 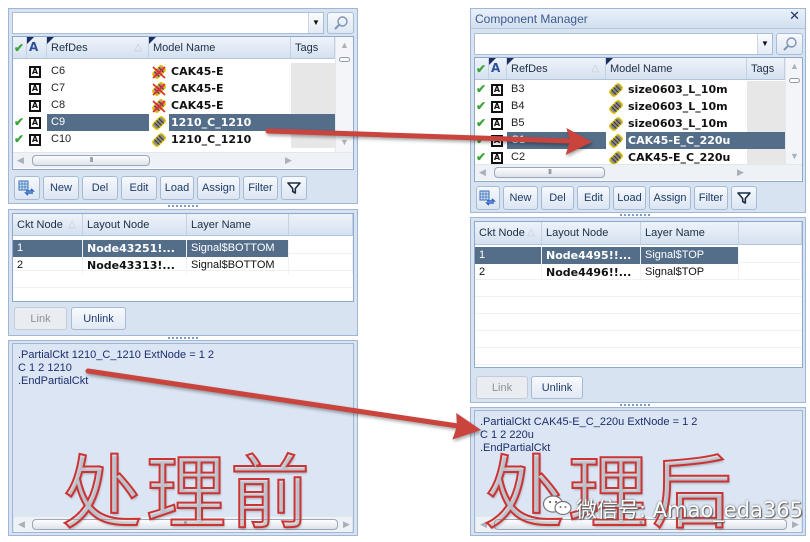 What do you see at coordinates (690, 272) in the screenshot?
I see `layer-name-cell: Signal$TOP` at bounding box center [690, 272].